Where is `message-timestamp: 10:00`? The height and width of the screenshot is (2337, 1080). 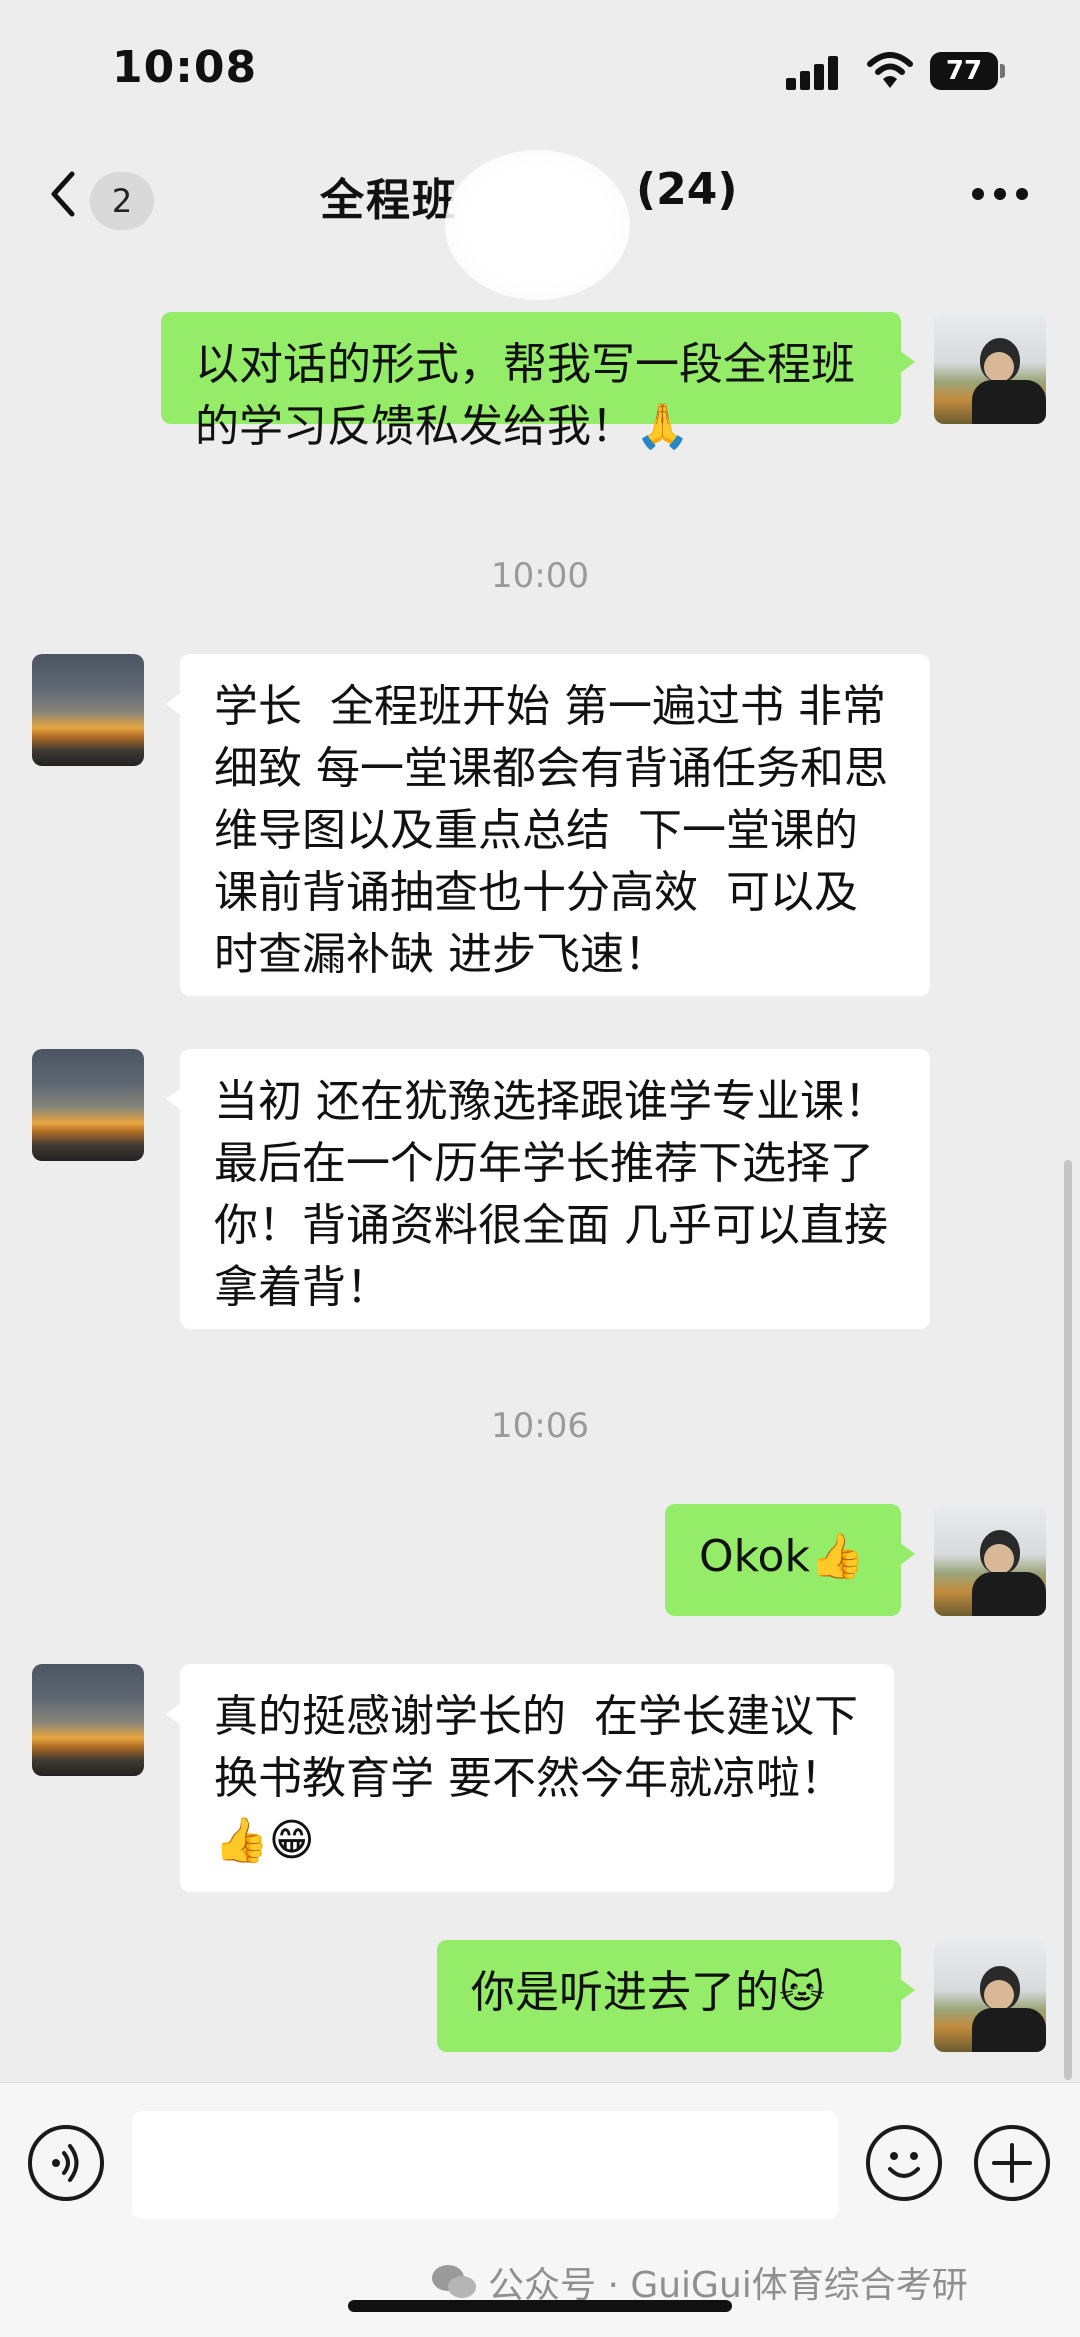 message-timestamp: 10:00 is located at coordinates (540, 576).